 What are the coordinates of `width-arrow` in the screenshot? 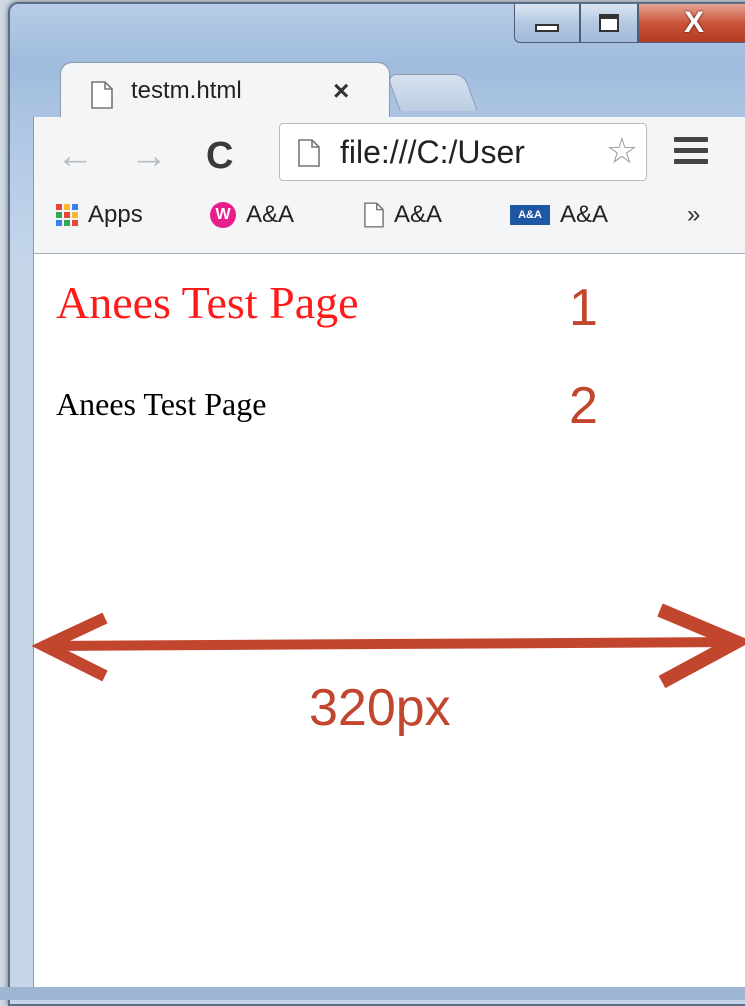 It's located at (388, 646).